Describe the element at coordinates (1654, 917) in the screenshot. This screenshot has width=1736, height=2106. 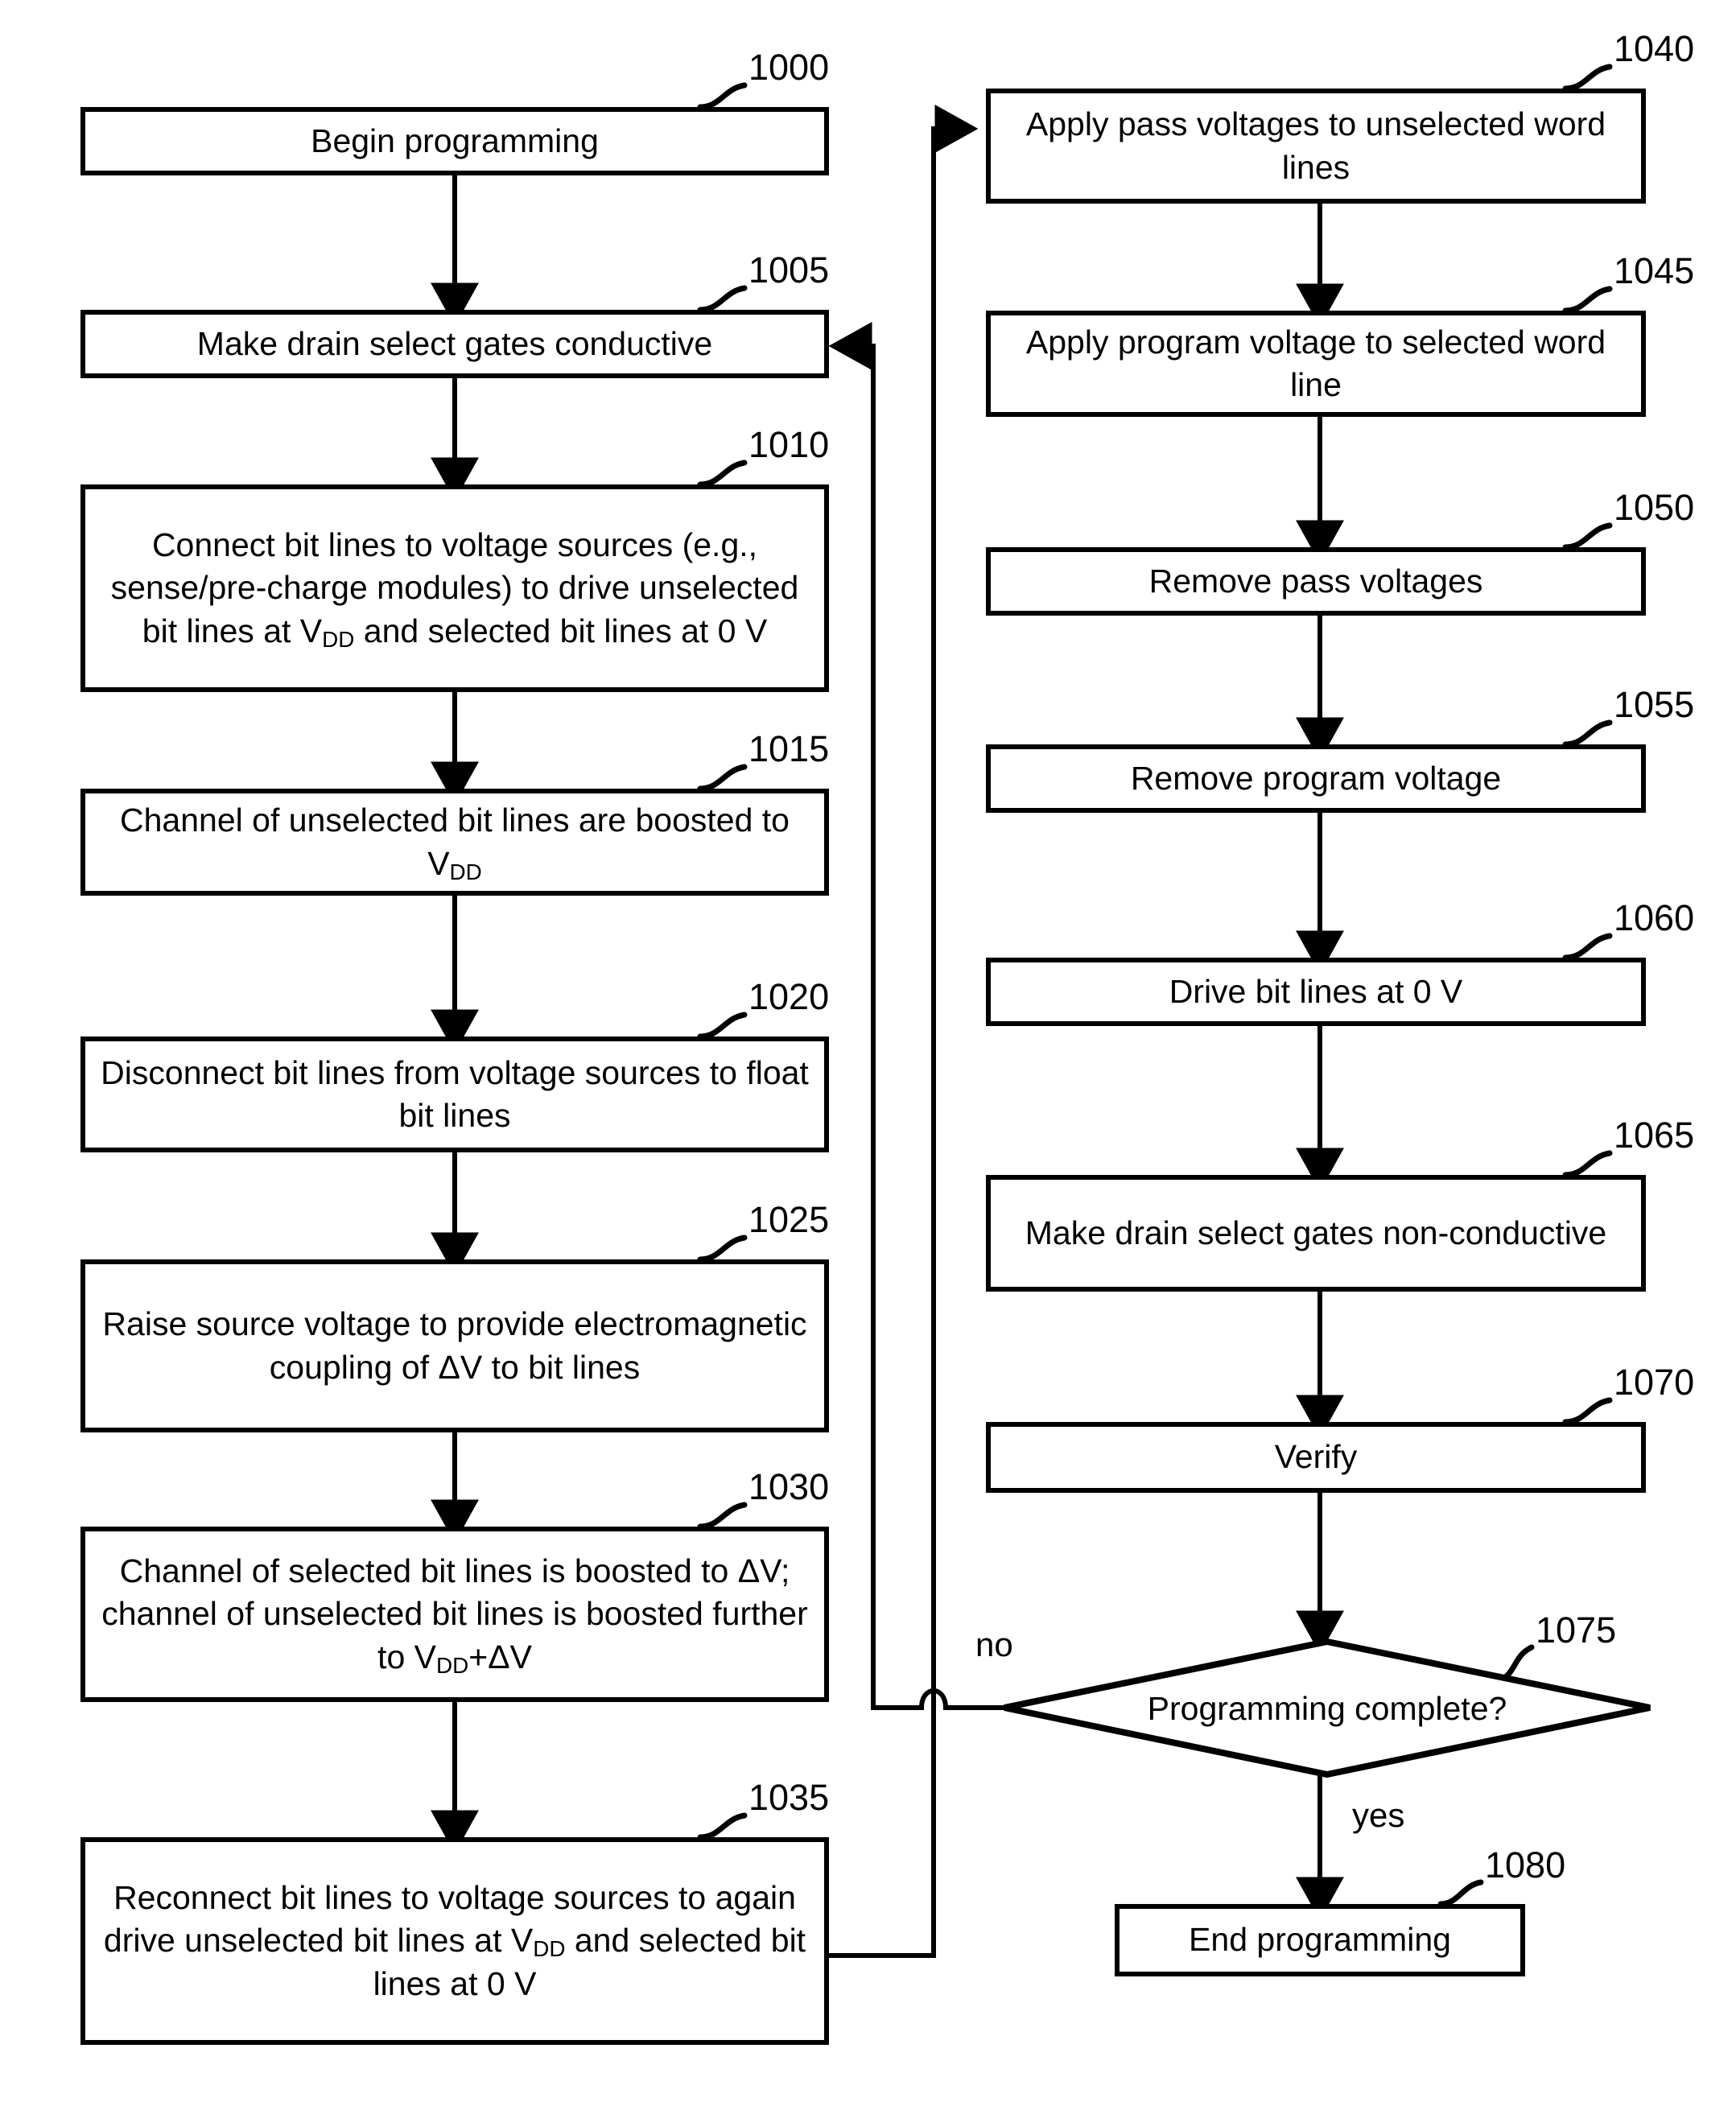
I see `ref-numeral-1060: 1060` at that location.